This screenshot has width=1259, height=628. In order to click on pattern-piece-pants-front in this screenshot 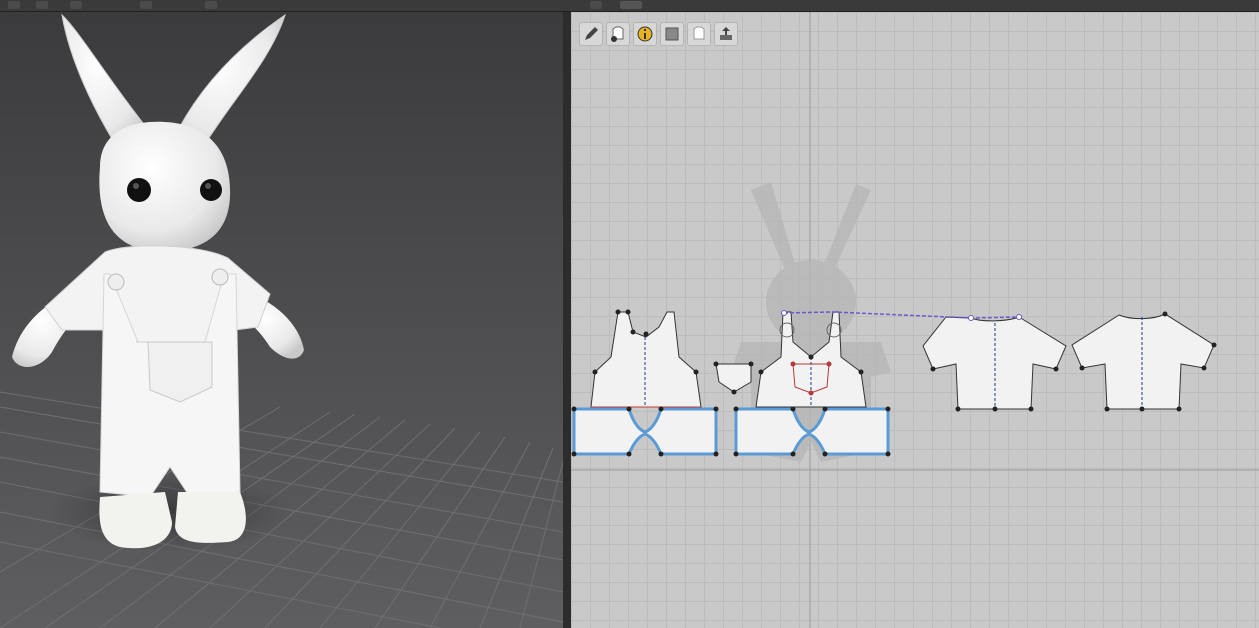, I will do `click(645, 431)`.